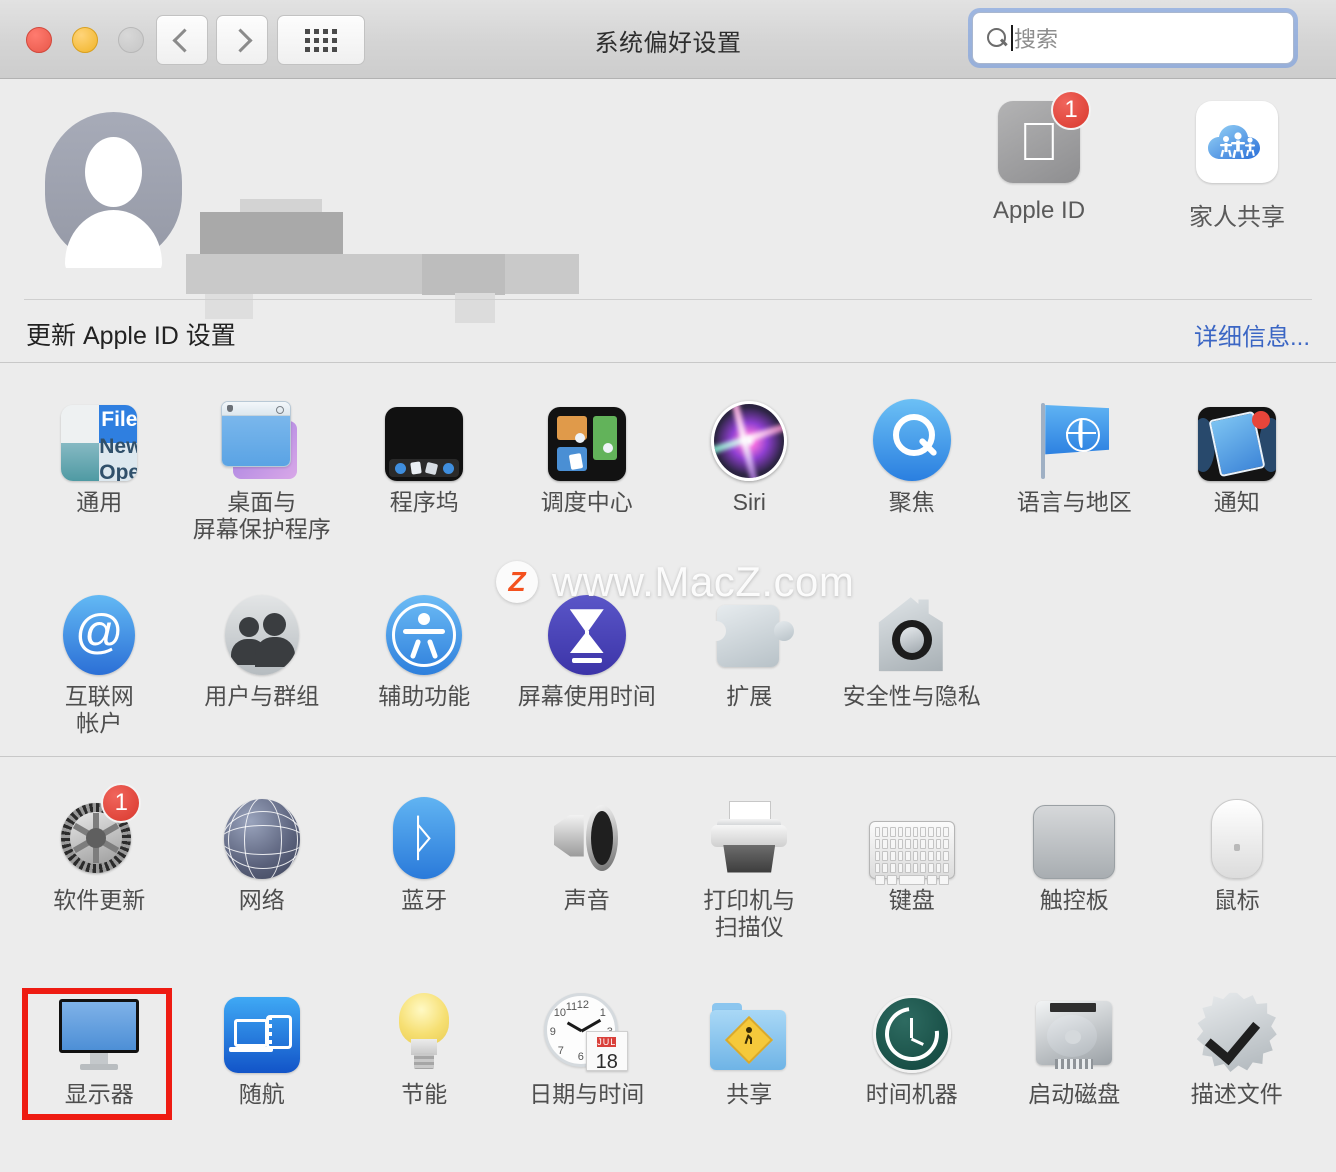 Image resolution: width=1336 pixels, height=1172 pixels. Describe the element at coordinates (424, 837) in the screenshot. I see `bluetooth-icon: ᚦ` at that location.